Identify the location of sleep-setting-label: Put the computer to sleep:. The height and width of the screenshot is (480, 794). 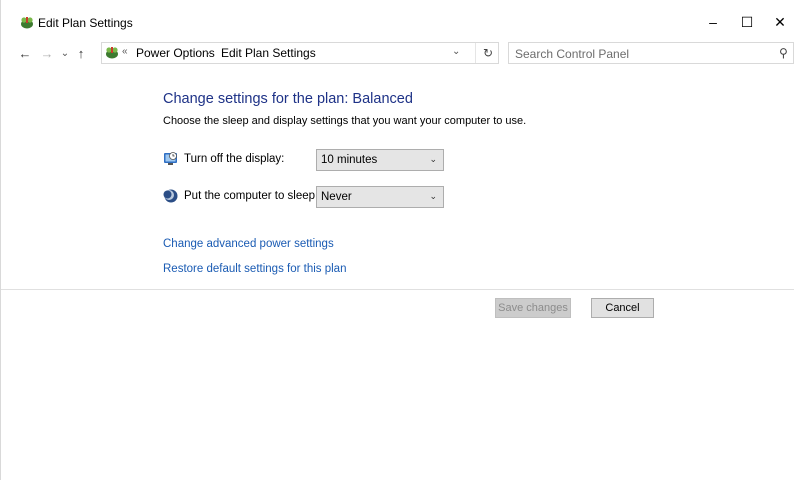
(251, 196).